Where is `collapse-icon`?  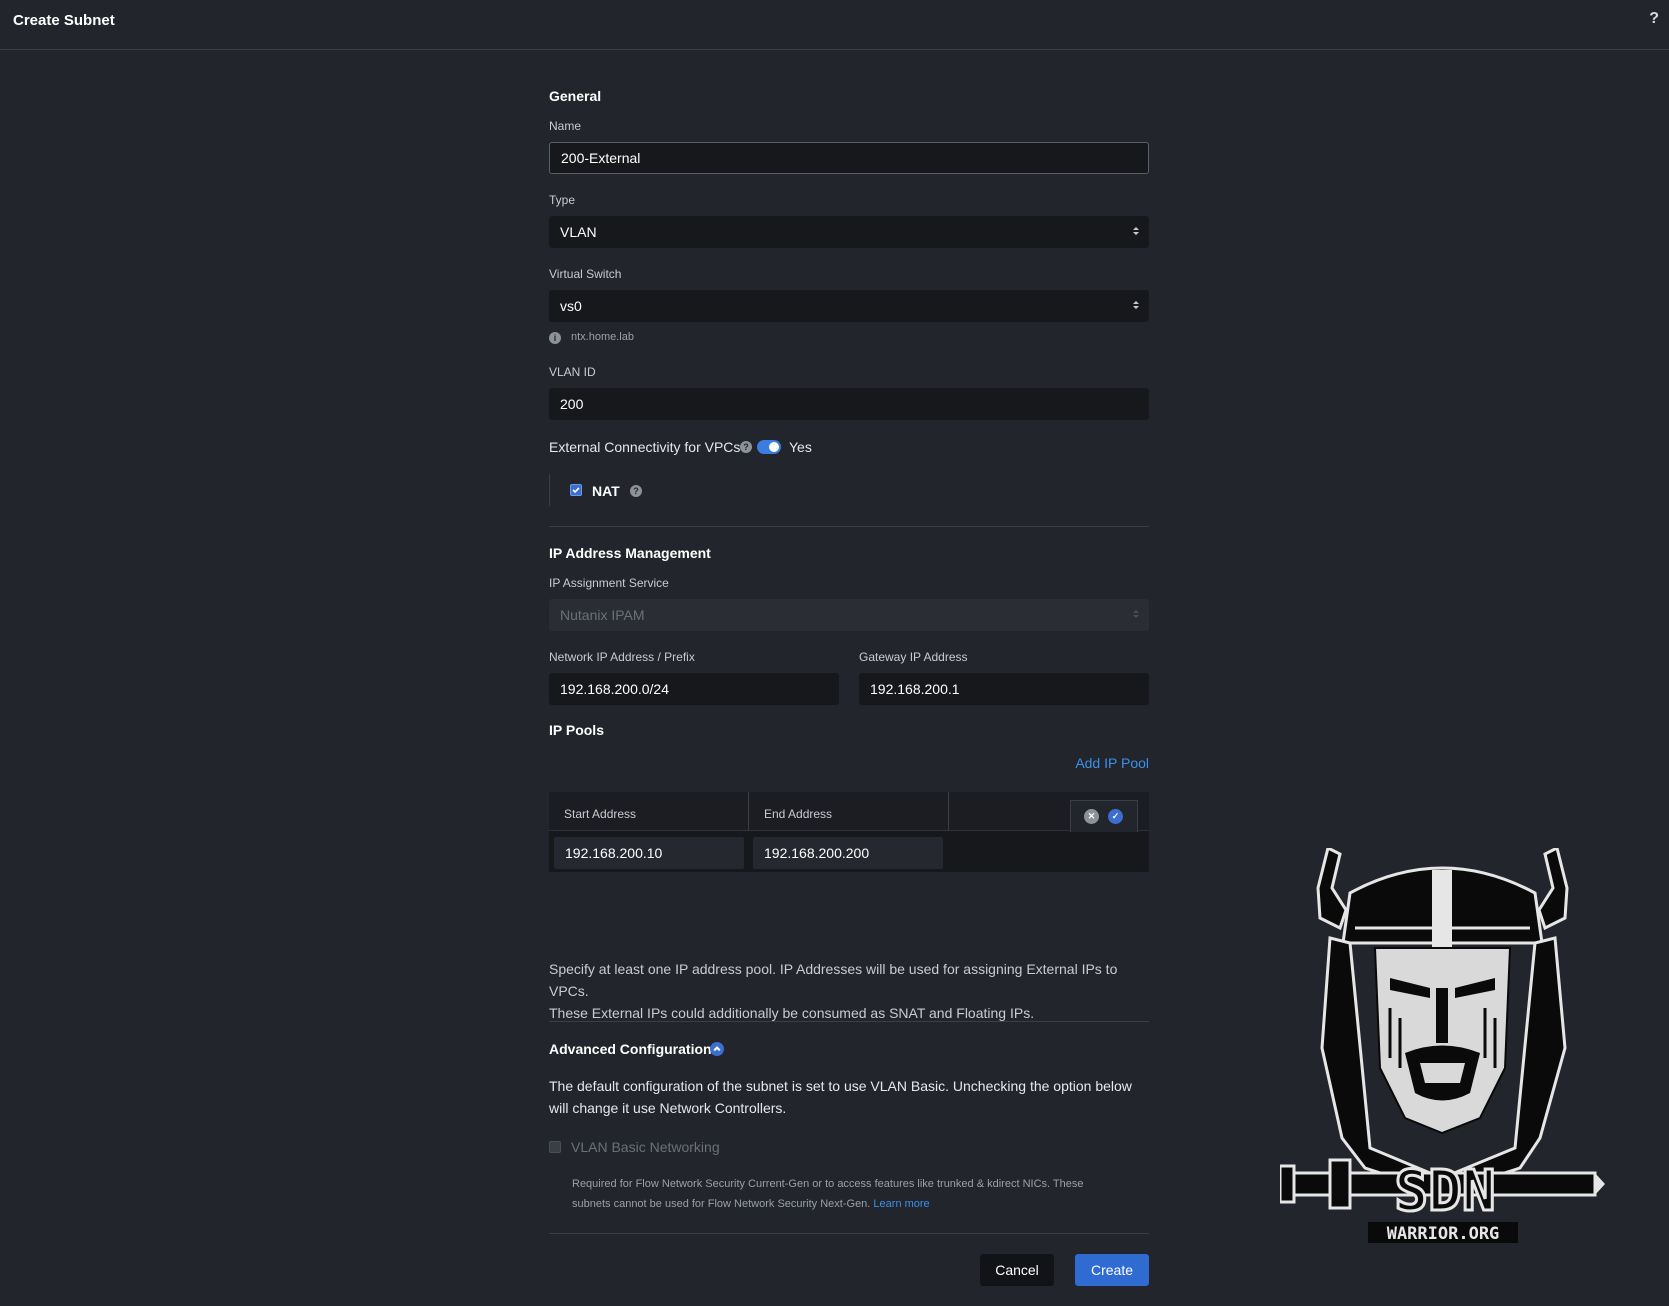 collapse-icon is located at coordinates (717, 1049).